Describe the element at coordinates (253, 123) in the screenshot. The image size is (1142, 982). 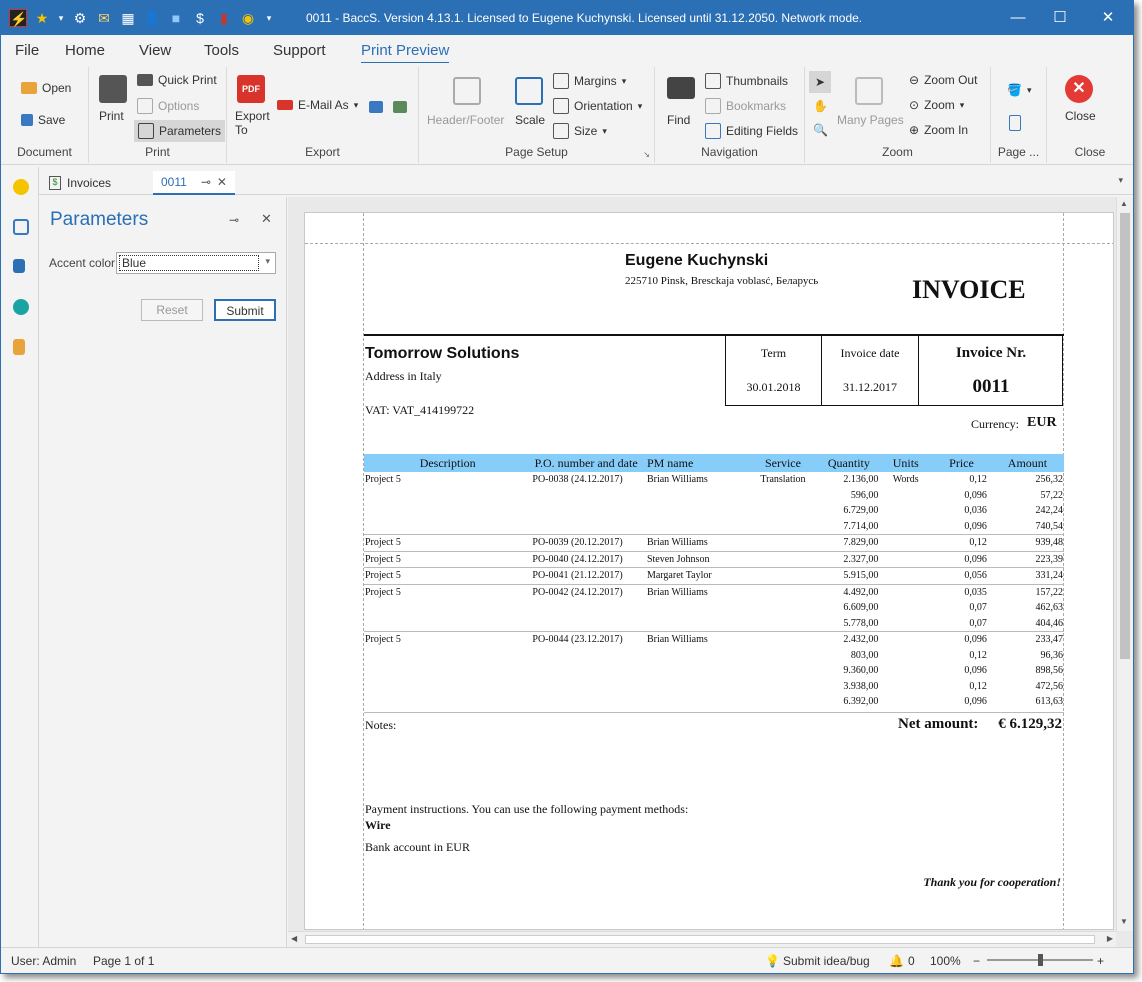
I see `export-to-button: Export To` at that location.